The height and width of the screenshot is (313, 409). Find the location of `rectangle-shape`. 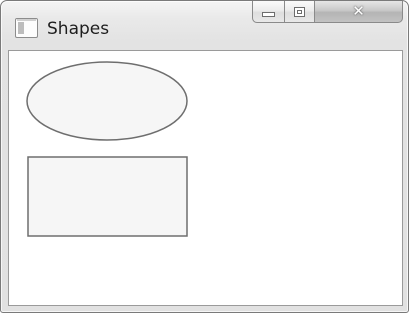

rectangle-shape is located at coordinates (107, 196).